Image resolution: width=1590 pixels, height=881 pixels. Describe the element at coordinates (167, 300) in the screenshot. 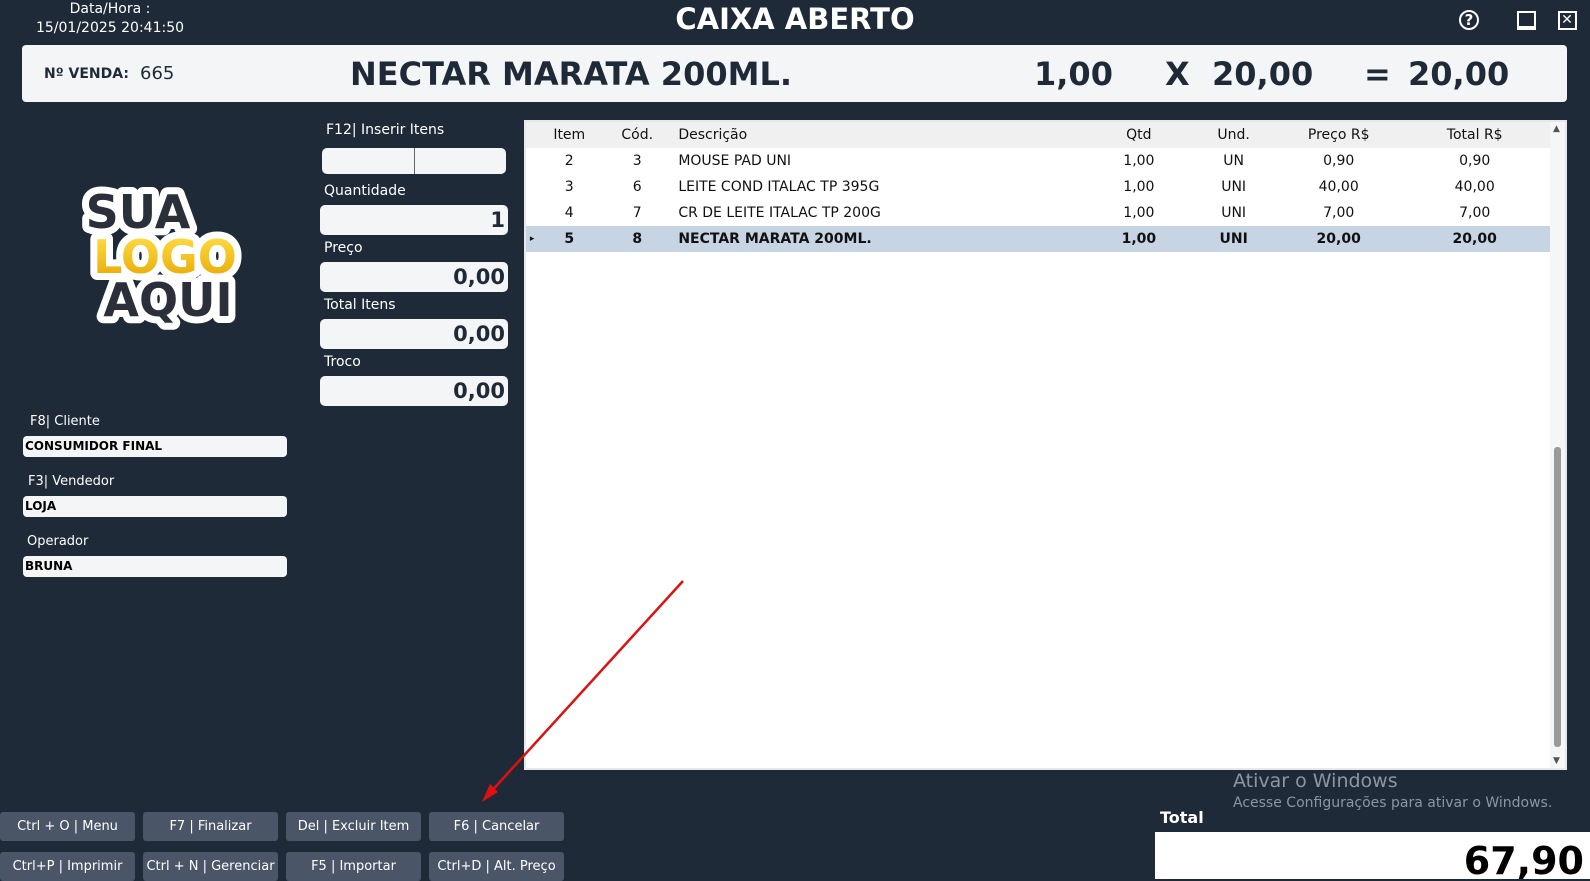

I see `logo-text-3: AQUI` at that location.